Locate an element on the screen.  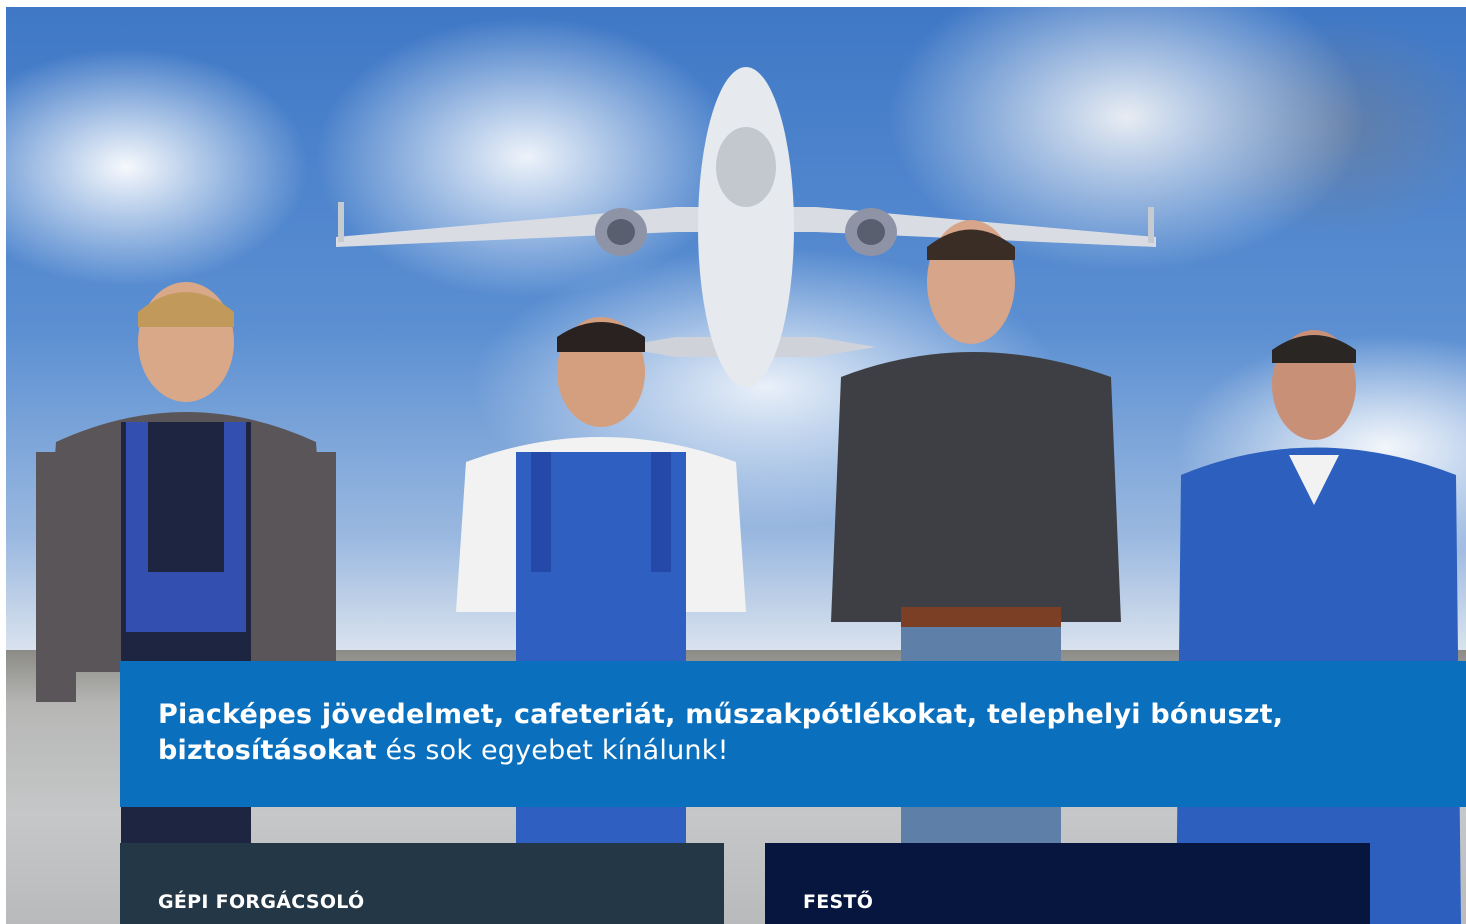
benefits-banner-regular-text: és sok egyebet kínálunk! is located at coordinates (552, 750).